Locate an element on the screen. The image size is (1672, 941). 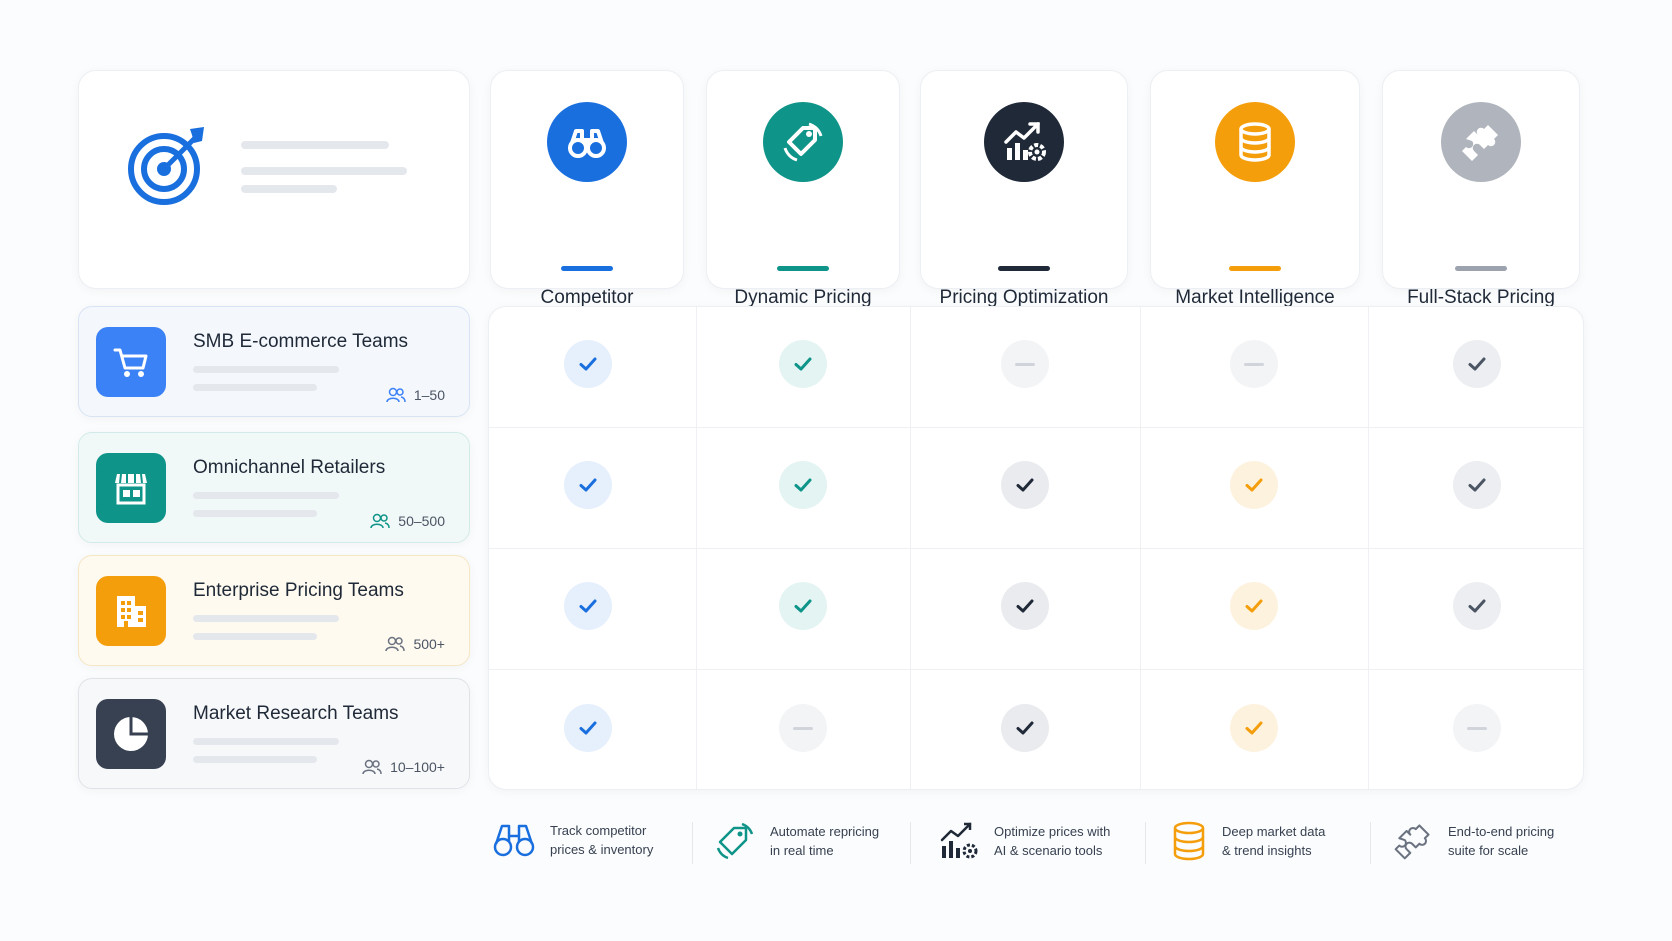
target-icon is located at coordinates (166, 166).